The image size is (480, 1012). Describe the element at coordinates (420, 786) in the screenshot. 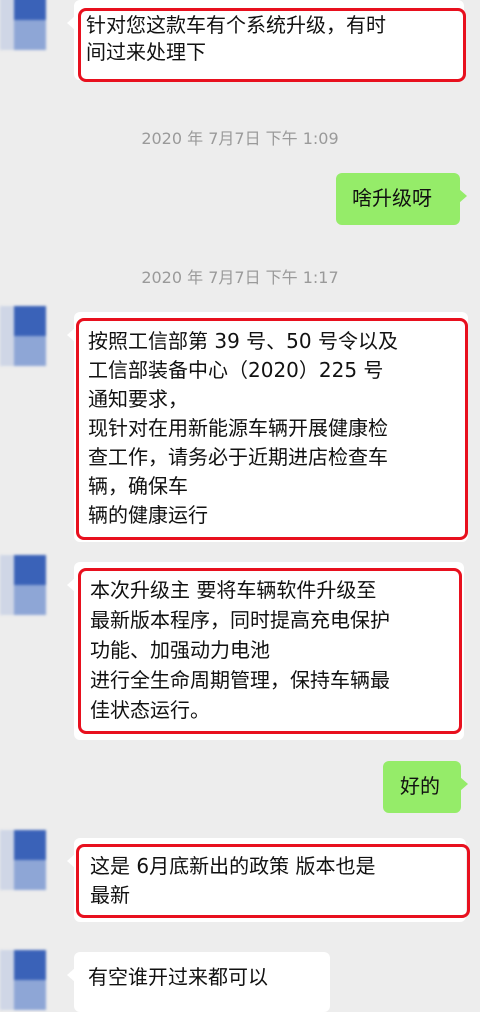

I see `message-text: 好的` at that location.